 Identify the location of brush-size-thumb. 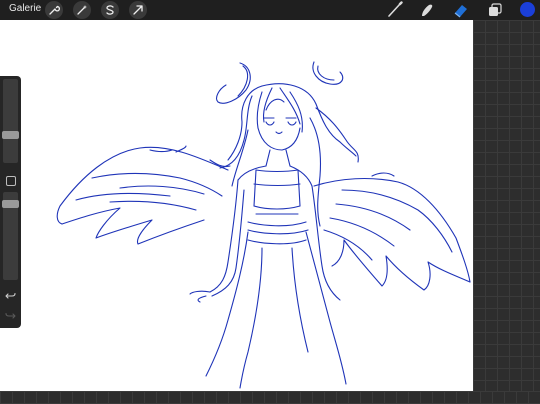
(10, 135).